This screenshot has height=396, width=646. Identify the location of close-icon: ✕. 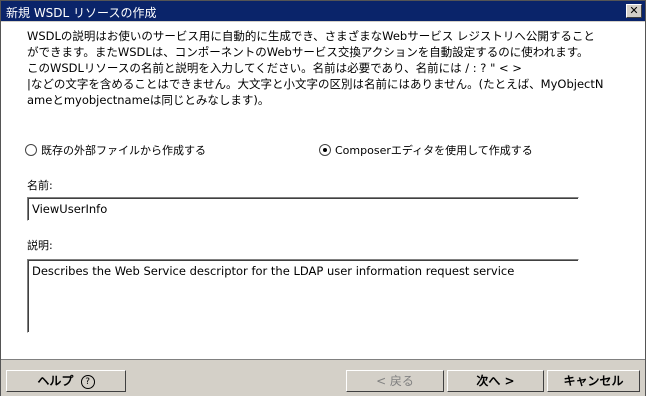
(634, 10).